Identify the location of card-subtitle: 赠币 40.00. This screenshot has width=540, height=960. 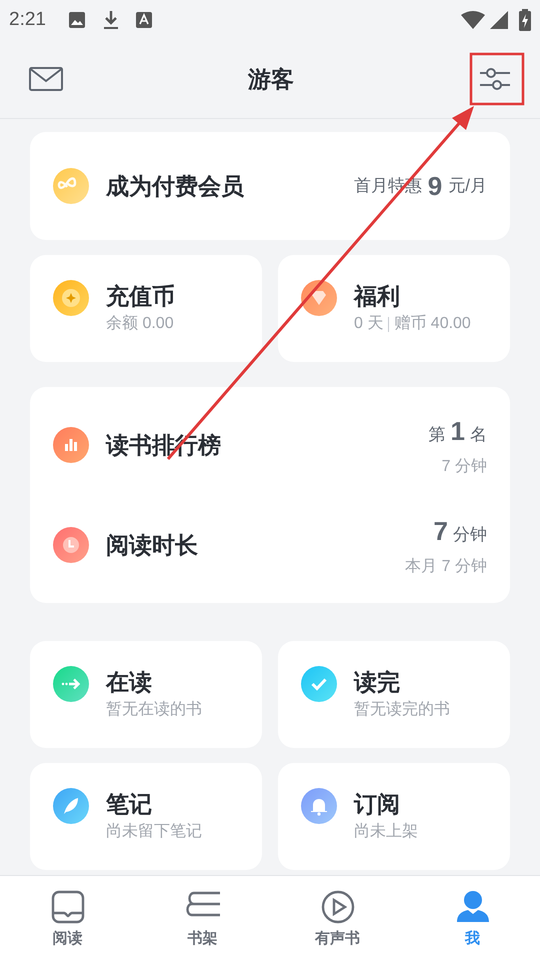
(432, 324).